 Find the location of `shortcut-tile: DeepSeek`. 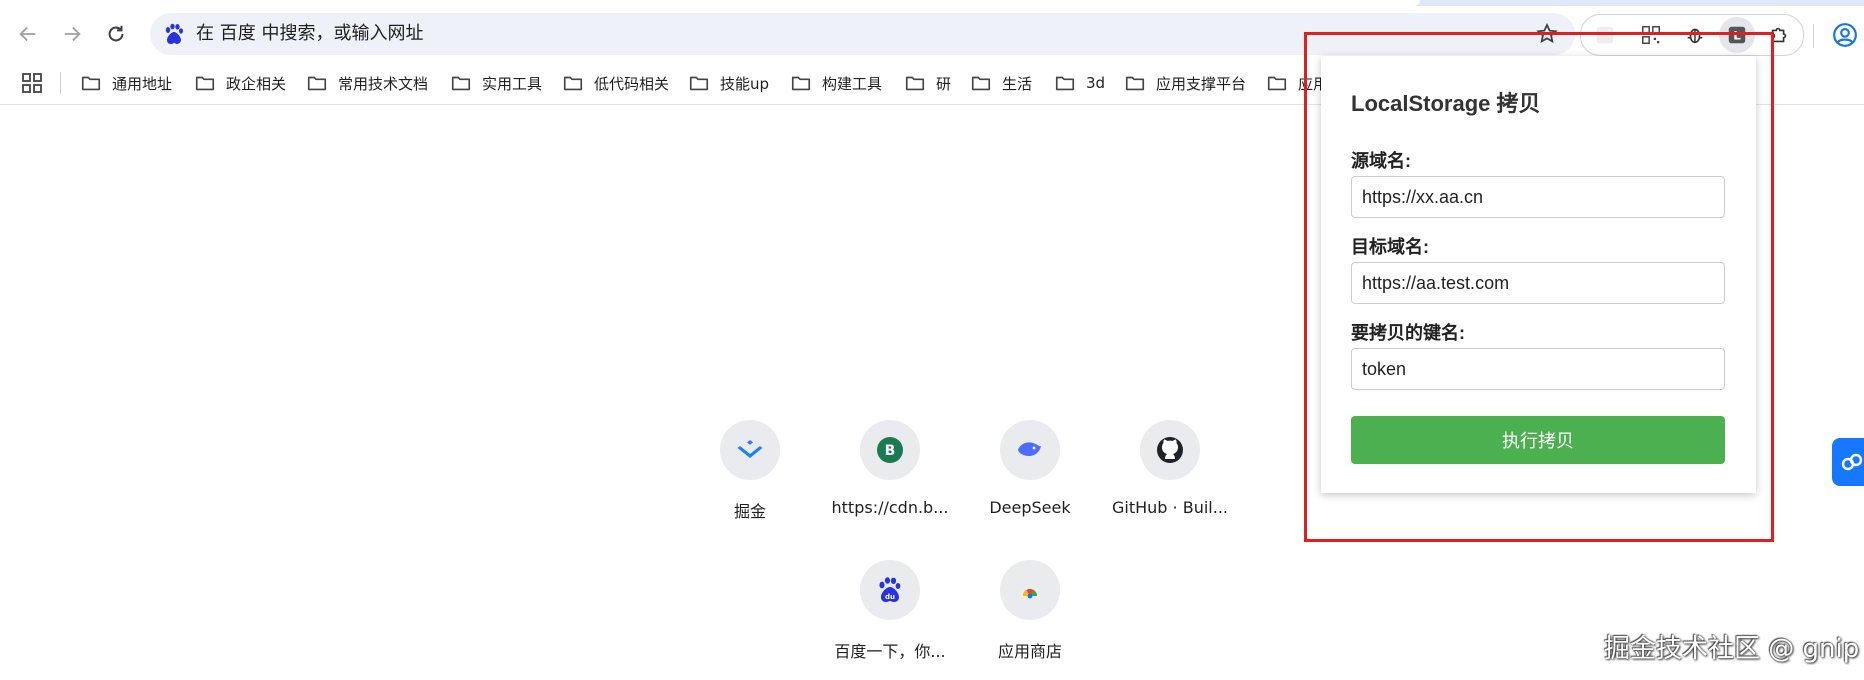

shortcut-tile: DeepSeek is located at coordinates (1030, 468).